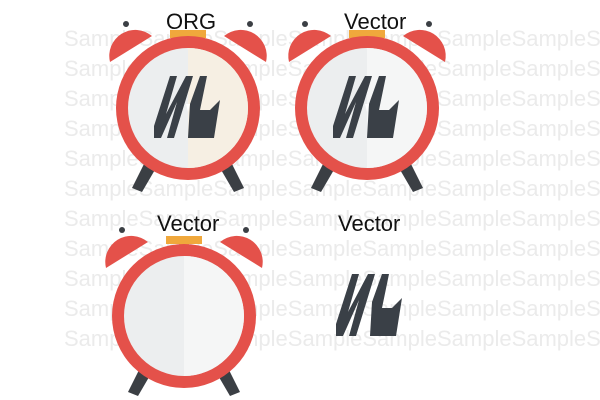 This screenshot has height=400, width=600. What do you see at coordinates (369, 223) in the screenshot?
I see `panel-label: Vector` at bounding box center [369, 223].